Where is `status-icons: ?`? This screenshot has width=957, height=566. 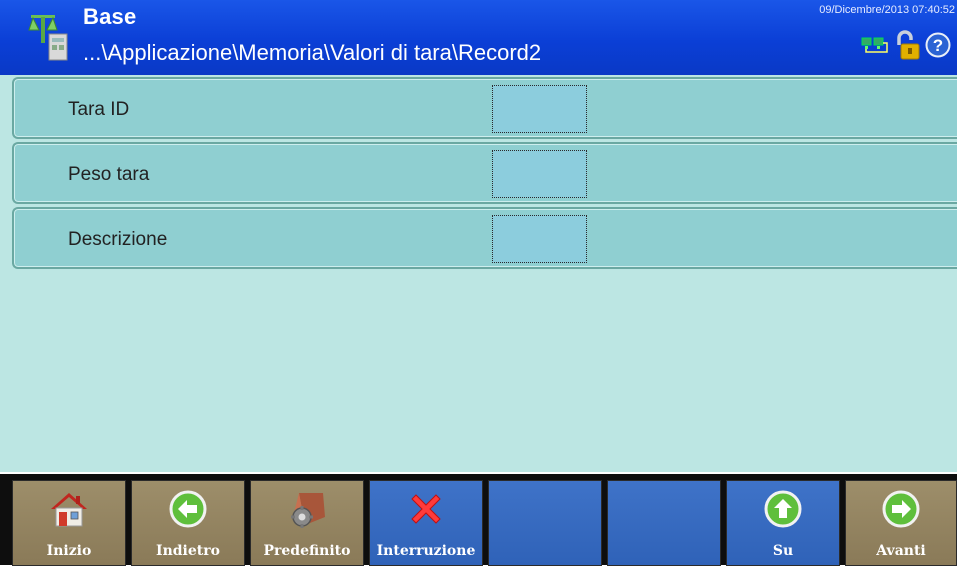
status-icons: ? is located at coordinates (906, 45).